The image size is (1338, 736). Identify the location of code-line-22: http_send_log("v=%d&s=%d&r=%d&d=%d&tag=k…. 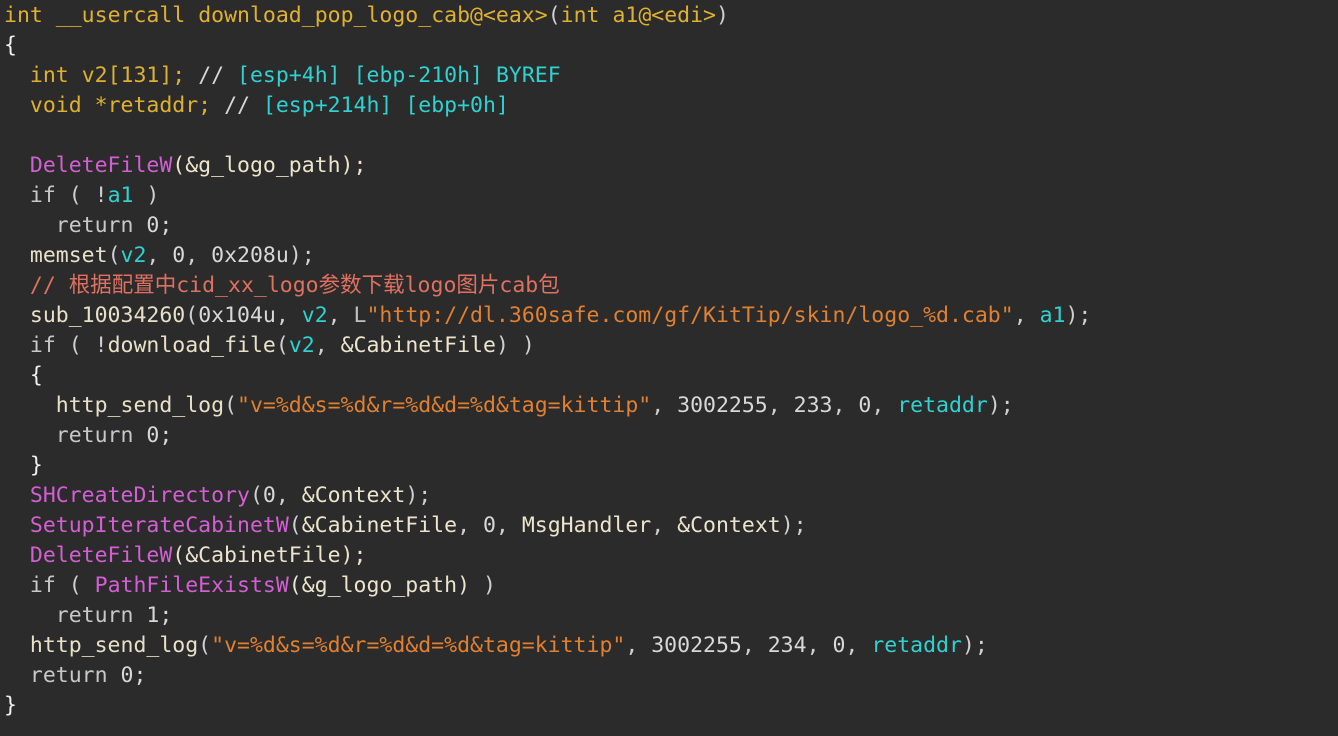
(669, 646).